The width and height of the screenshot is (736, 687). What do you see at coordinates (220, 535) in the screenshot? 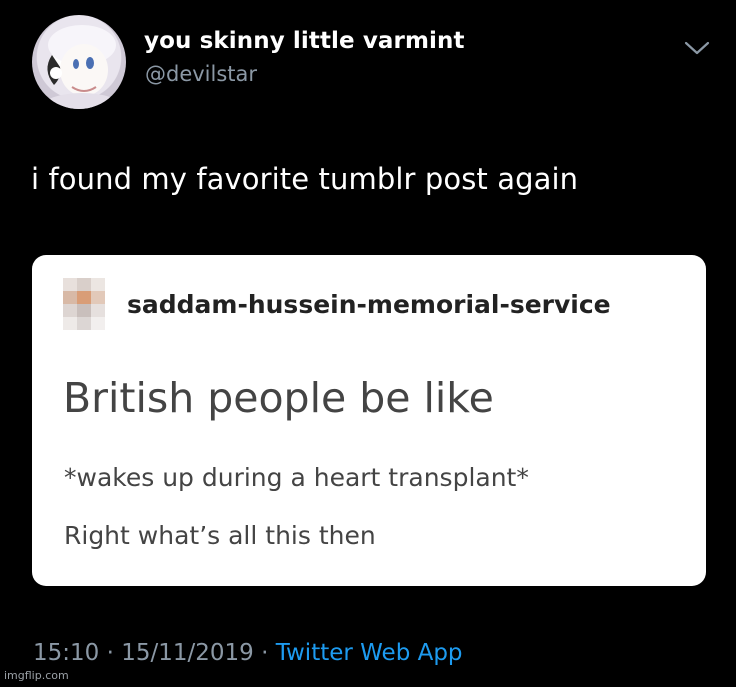
I see `post-body-line: Right what’s all this then` at bounding box center [220, 535].